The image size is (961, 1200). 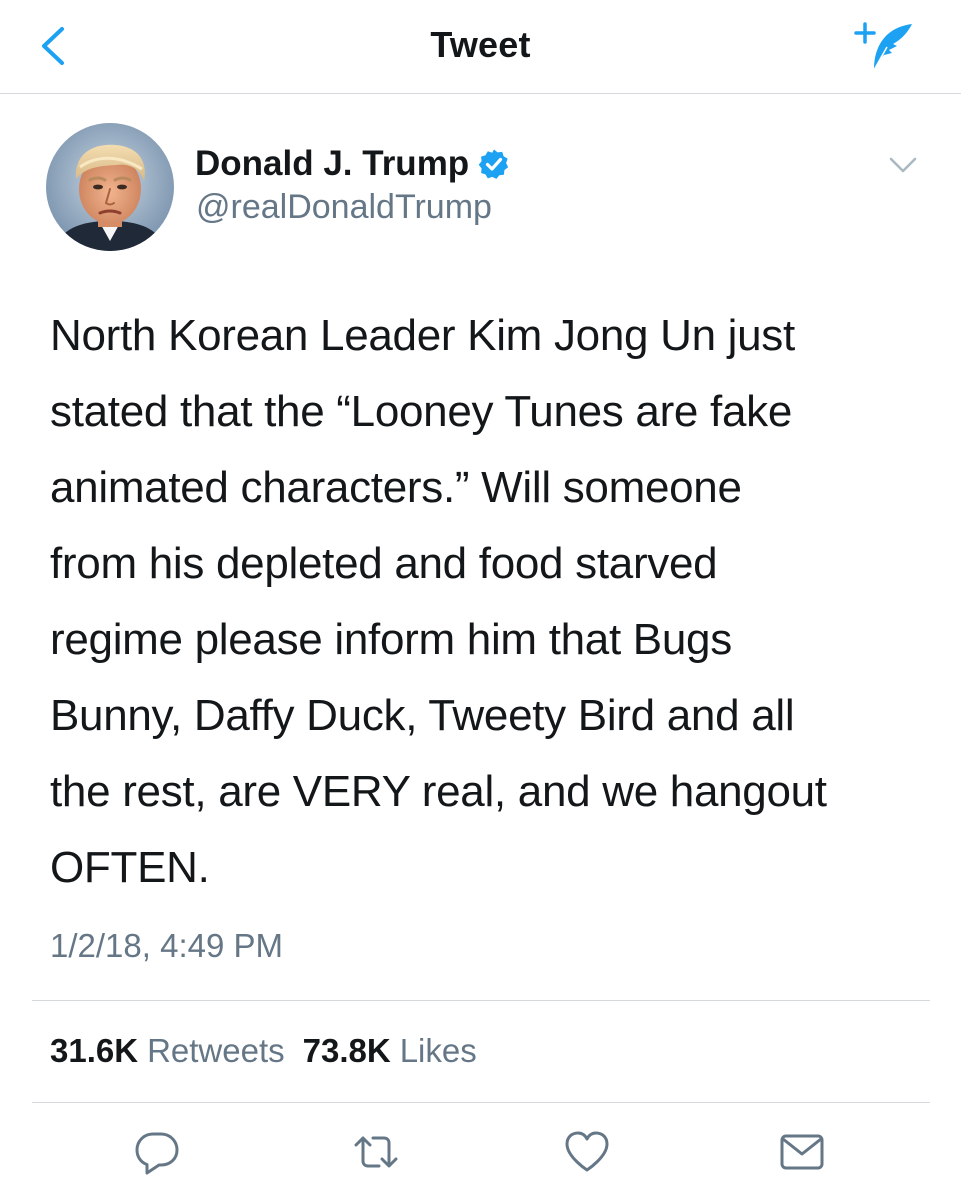 I want to click on retweets-label: Retweets, so click(x=216, y=1050).